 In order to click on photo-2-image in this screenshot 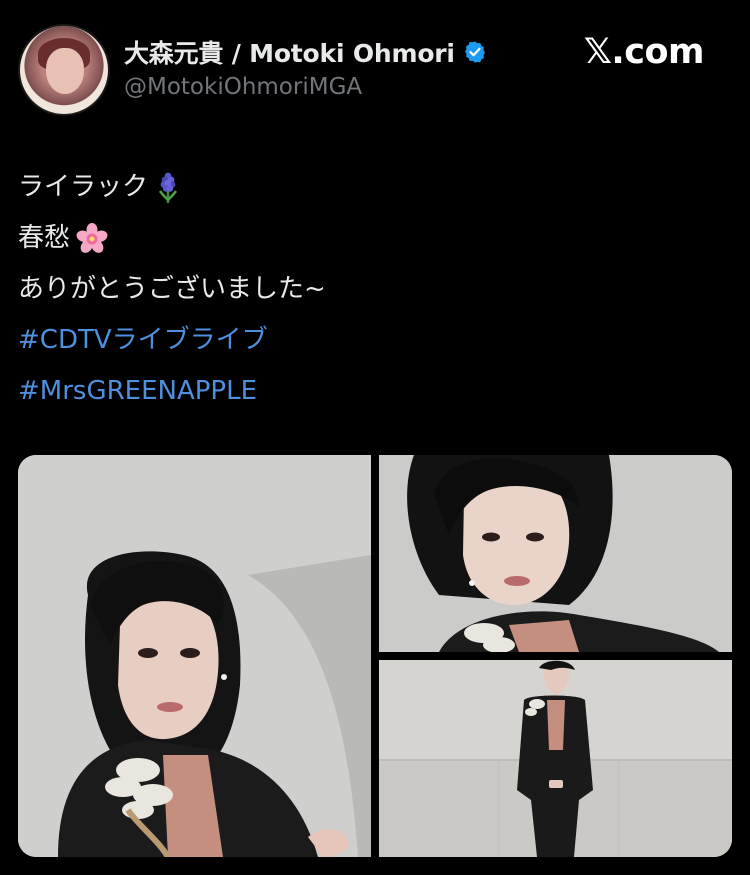, I will do `click(555, 553)`.